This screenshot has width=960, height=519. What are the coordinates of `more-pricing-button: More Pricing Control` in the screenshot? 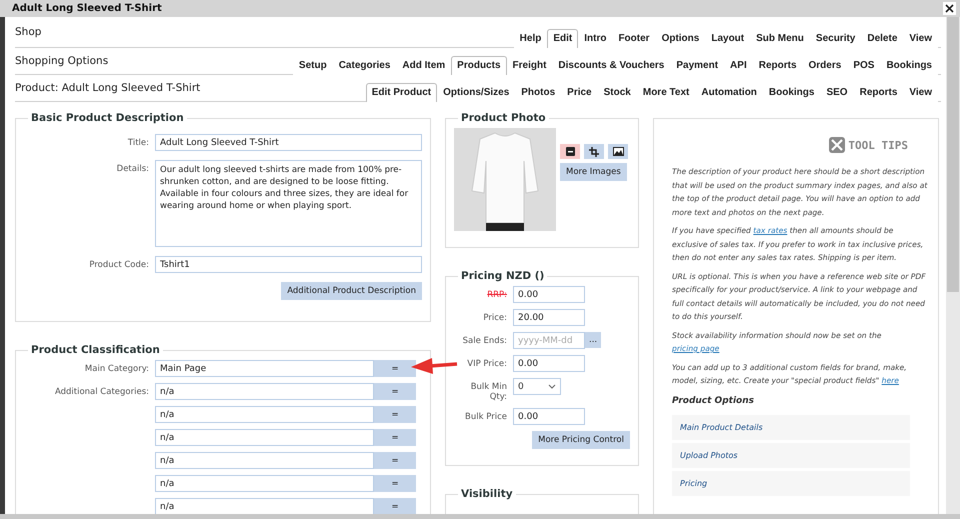 It's located at (581, 440).